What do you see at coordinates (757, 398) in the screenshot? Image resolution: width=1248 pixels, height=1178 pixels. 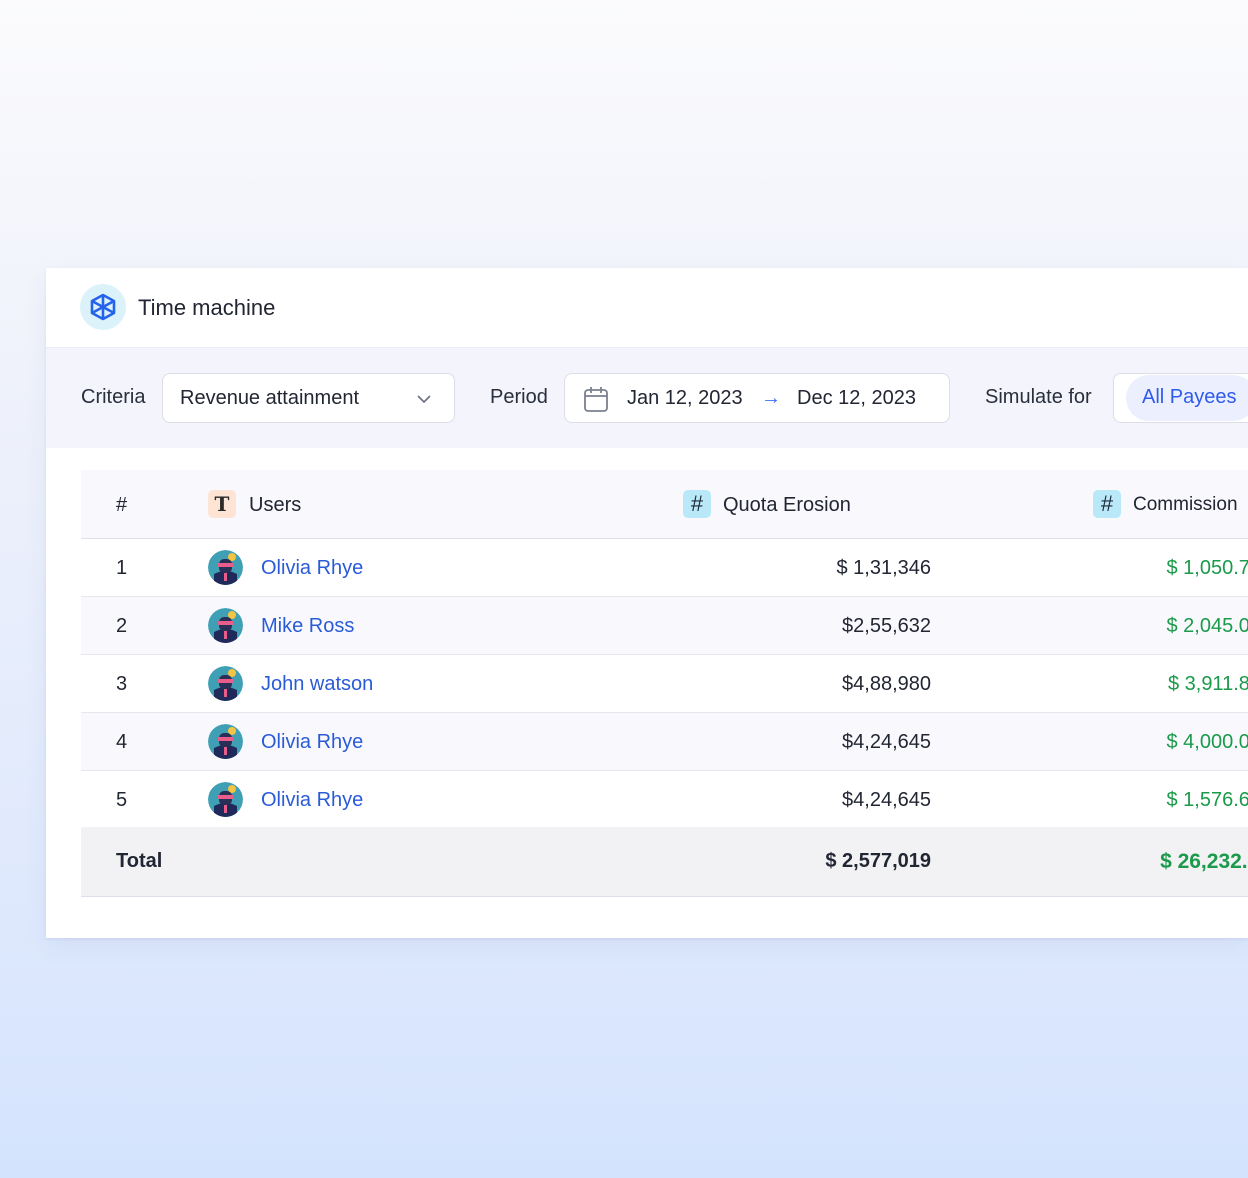 I see `date-range-picker: Jan 12, 2023 → Dec 12, 2023` at bounding box center [757, 398].